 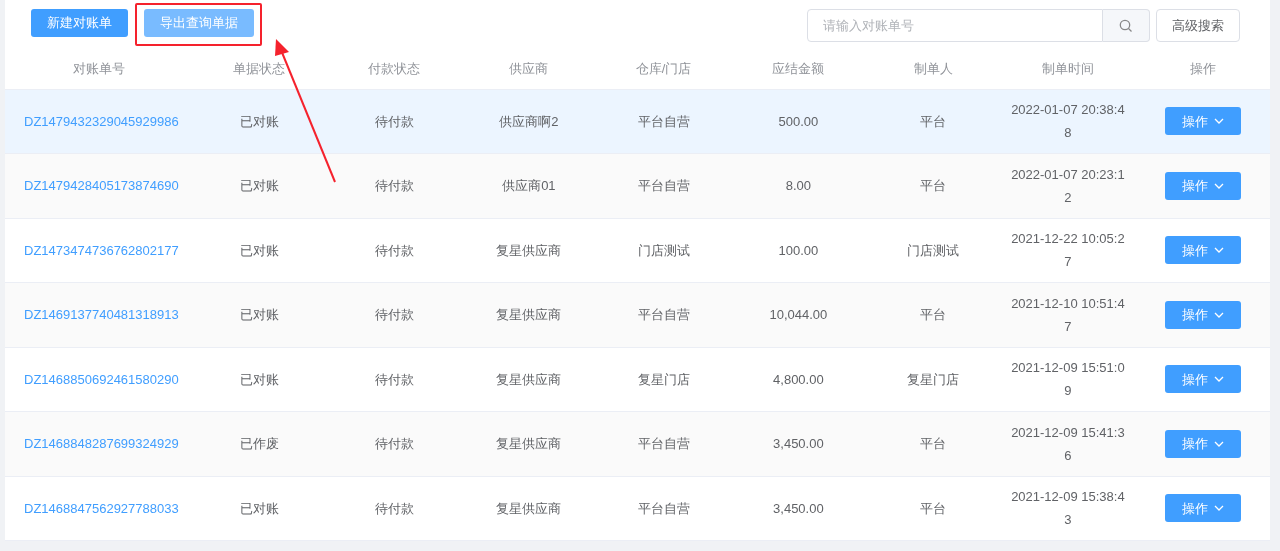 I want to click on column-header: 供应商, so click(x=529, y=68).